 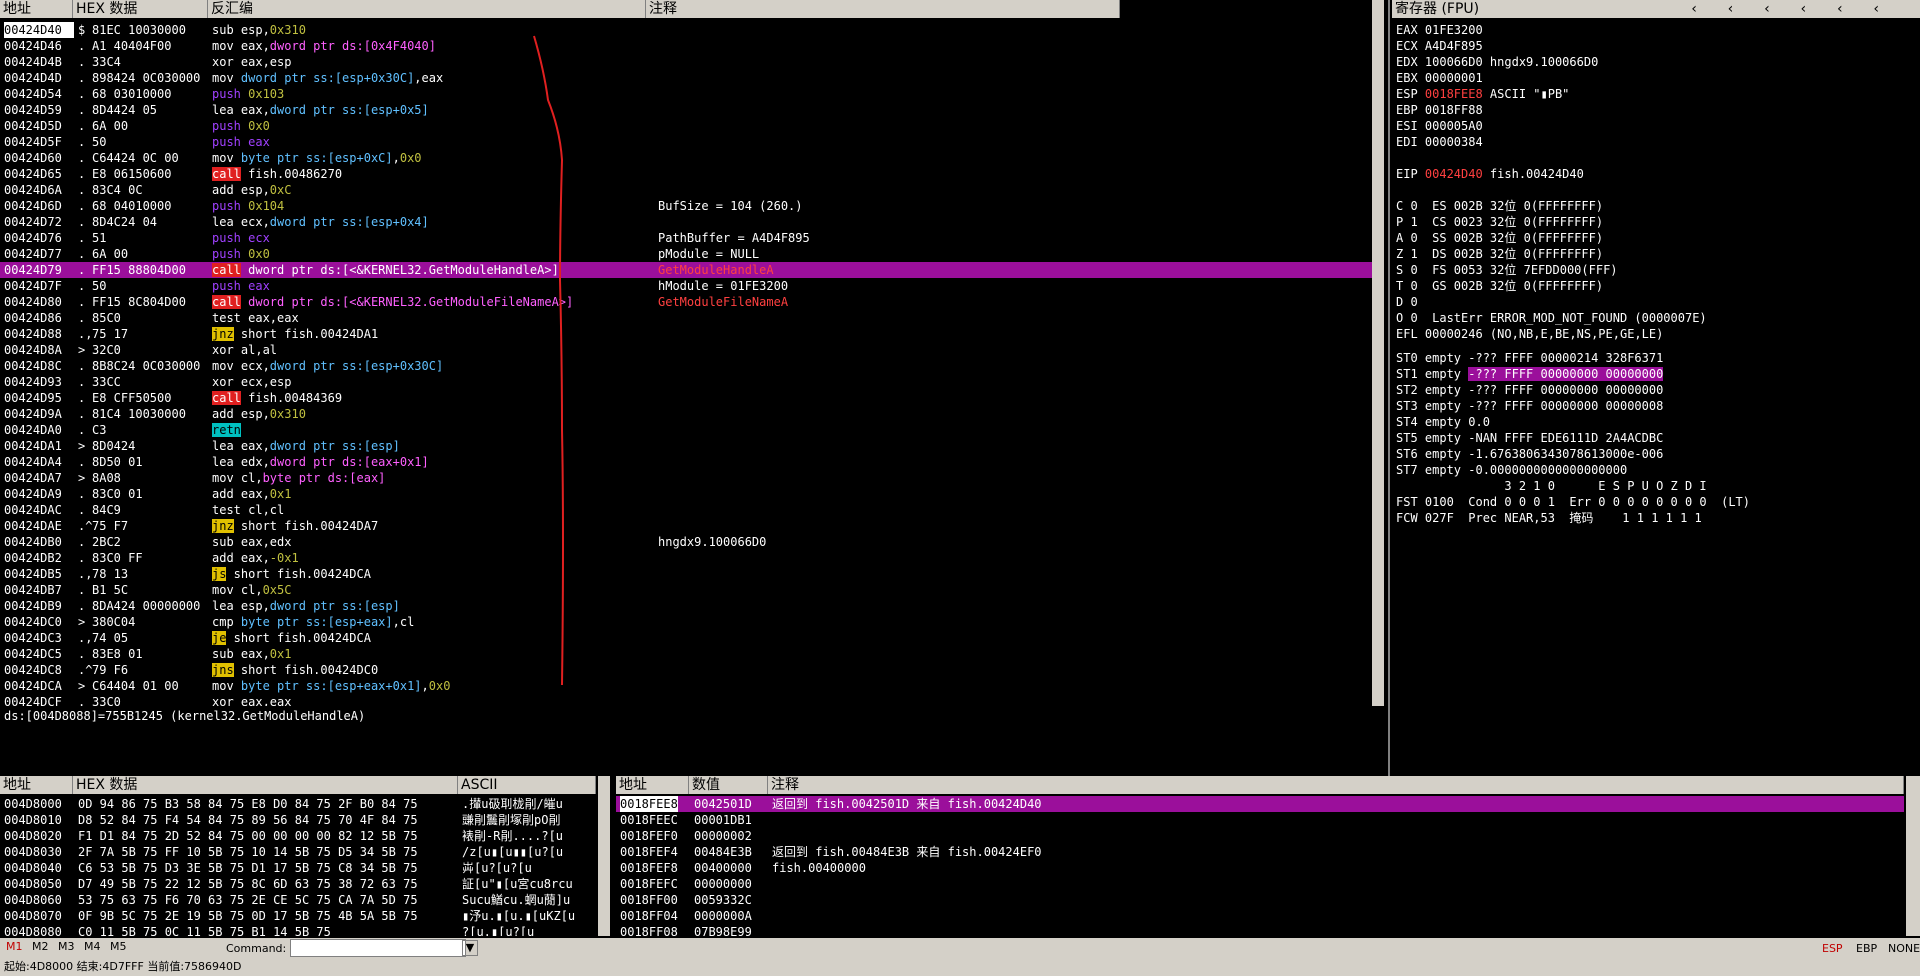 I want to click on row-address: 00424D95, so click(x=39, y=398).